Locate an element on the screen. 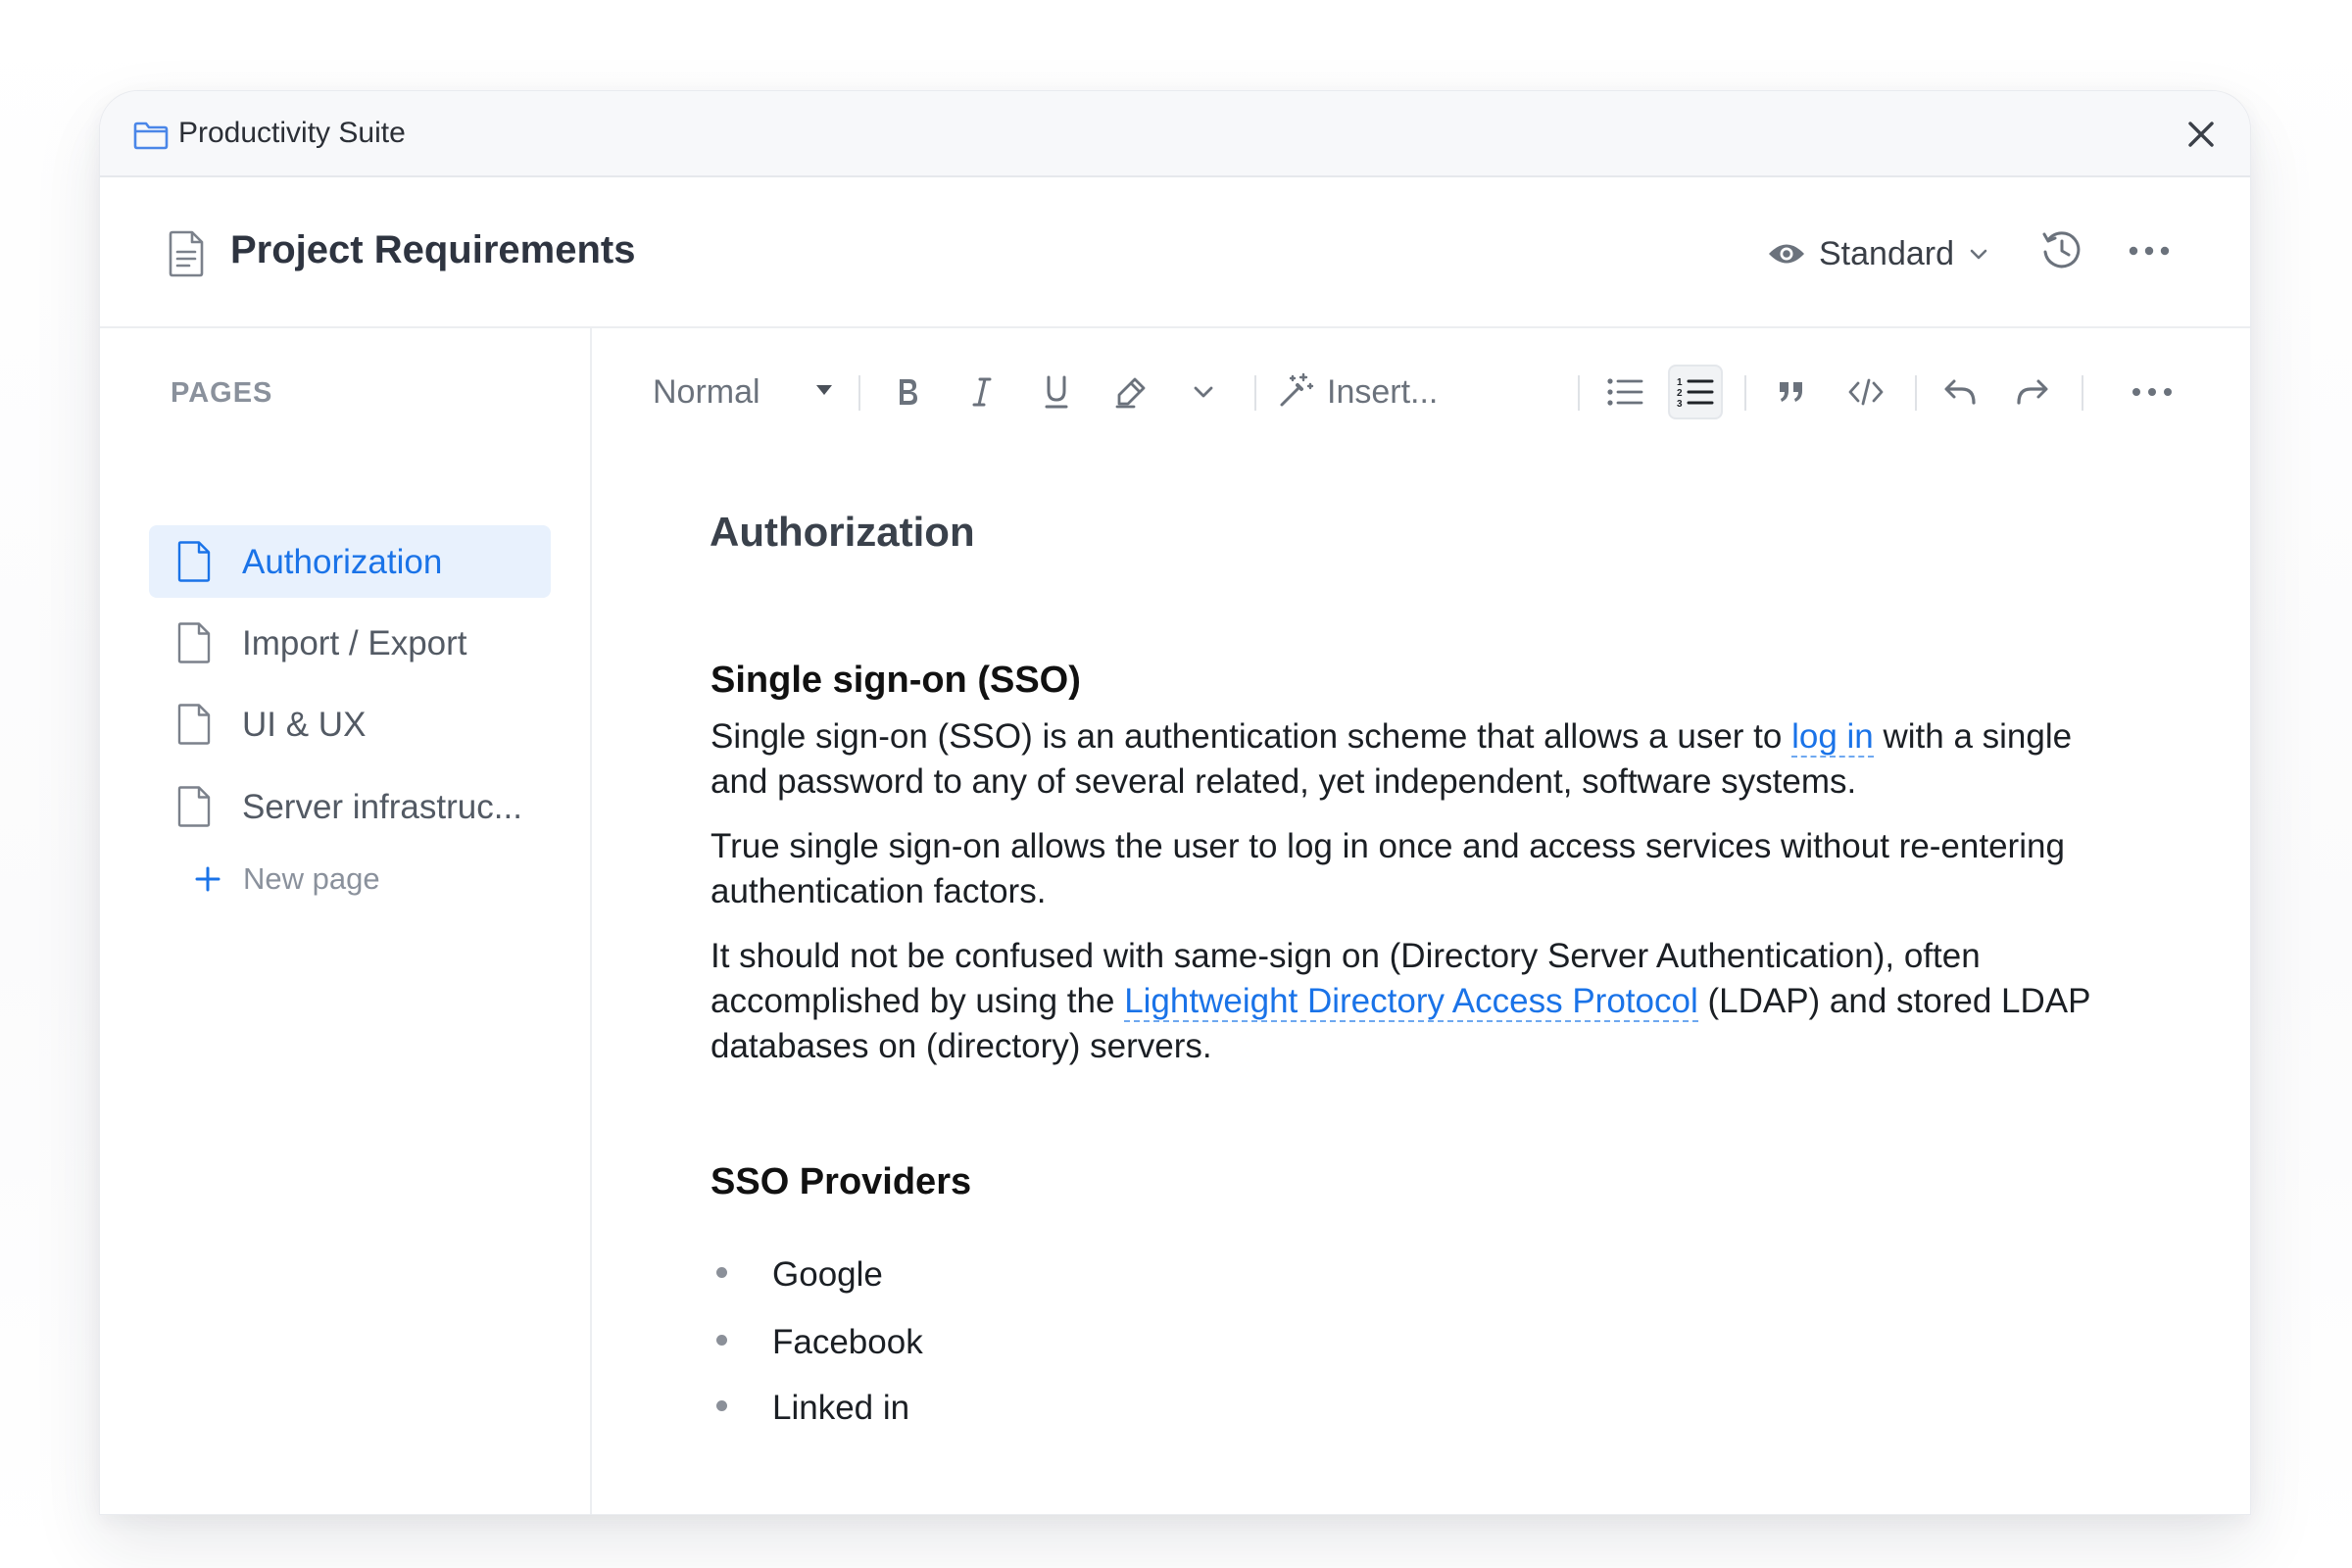  history-icon is located at coordinates (2061, 250).